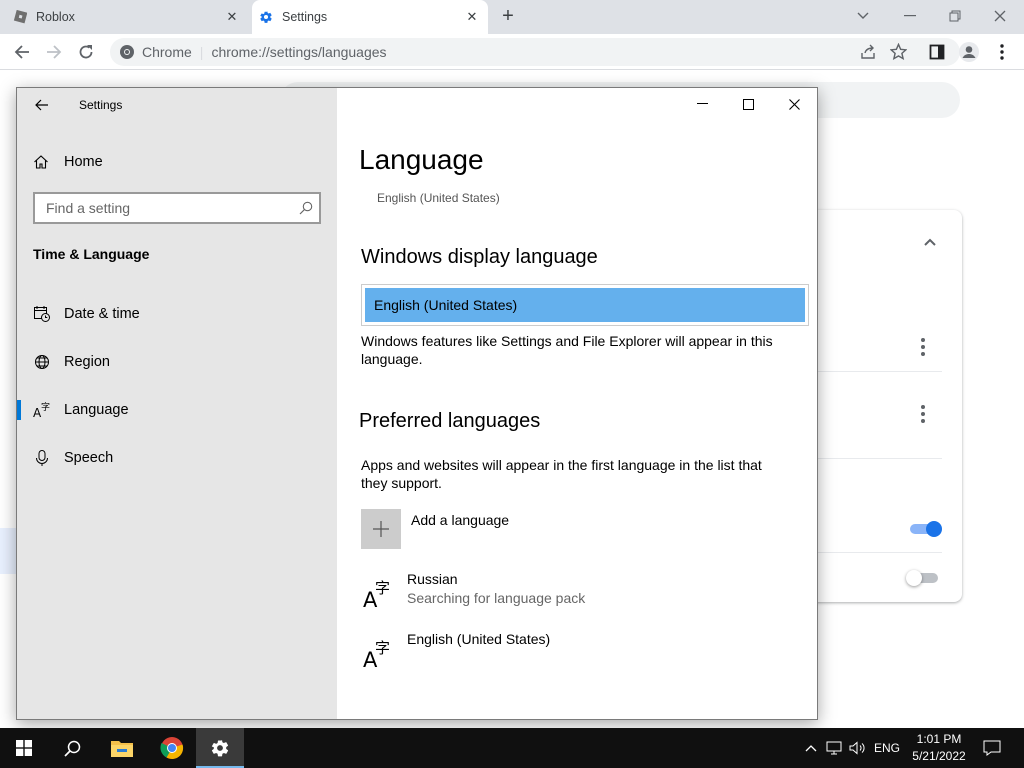 The image size is (1024, 768). I want to click on section-heading: Time & Language, so click(91, 254).